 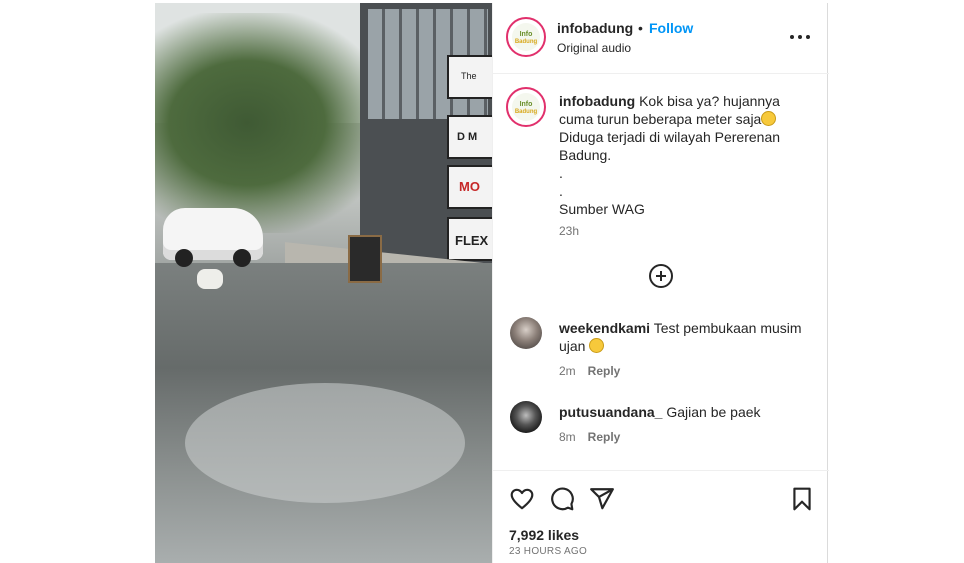 I want to click on video-car, so click(x=213, y=237).